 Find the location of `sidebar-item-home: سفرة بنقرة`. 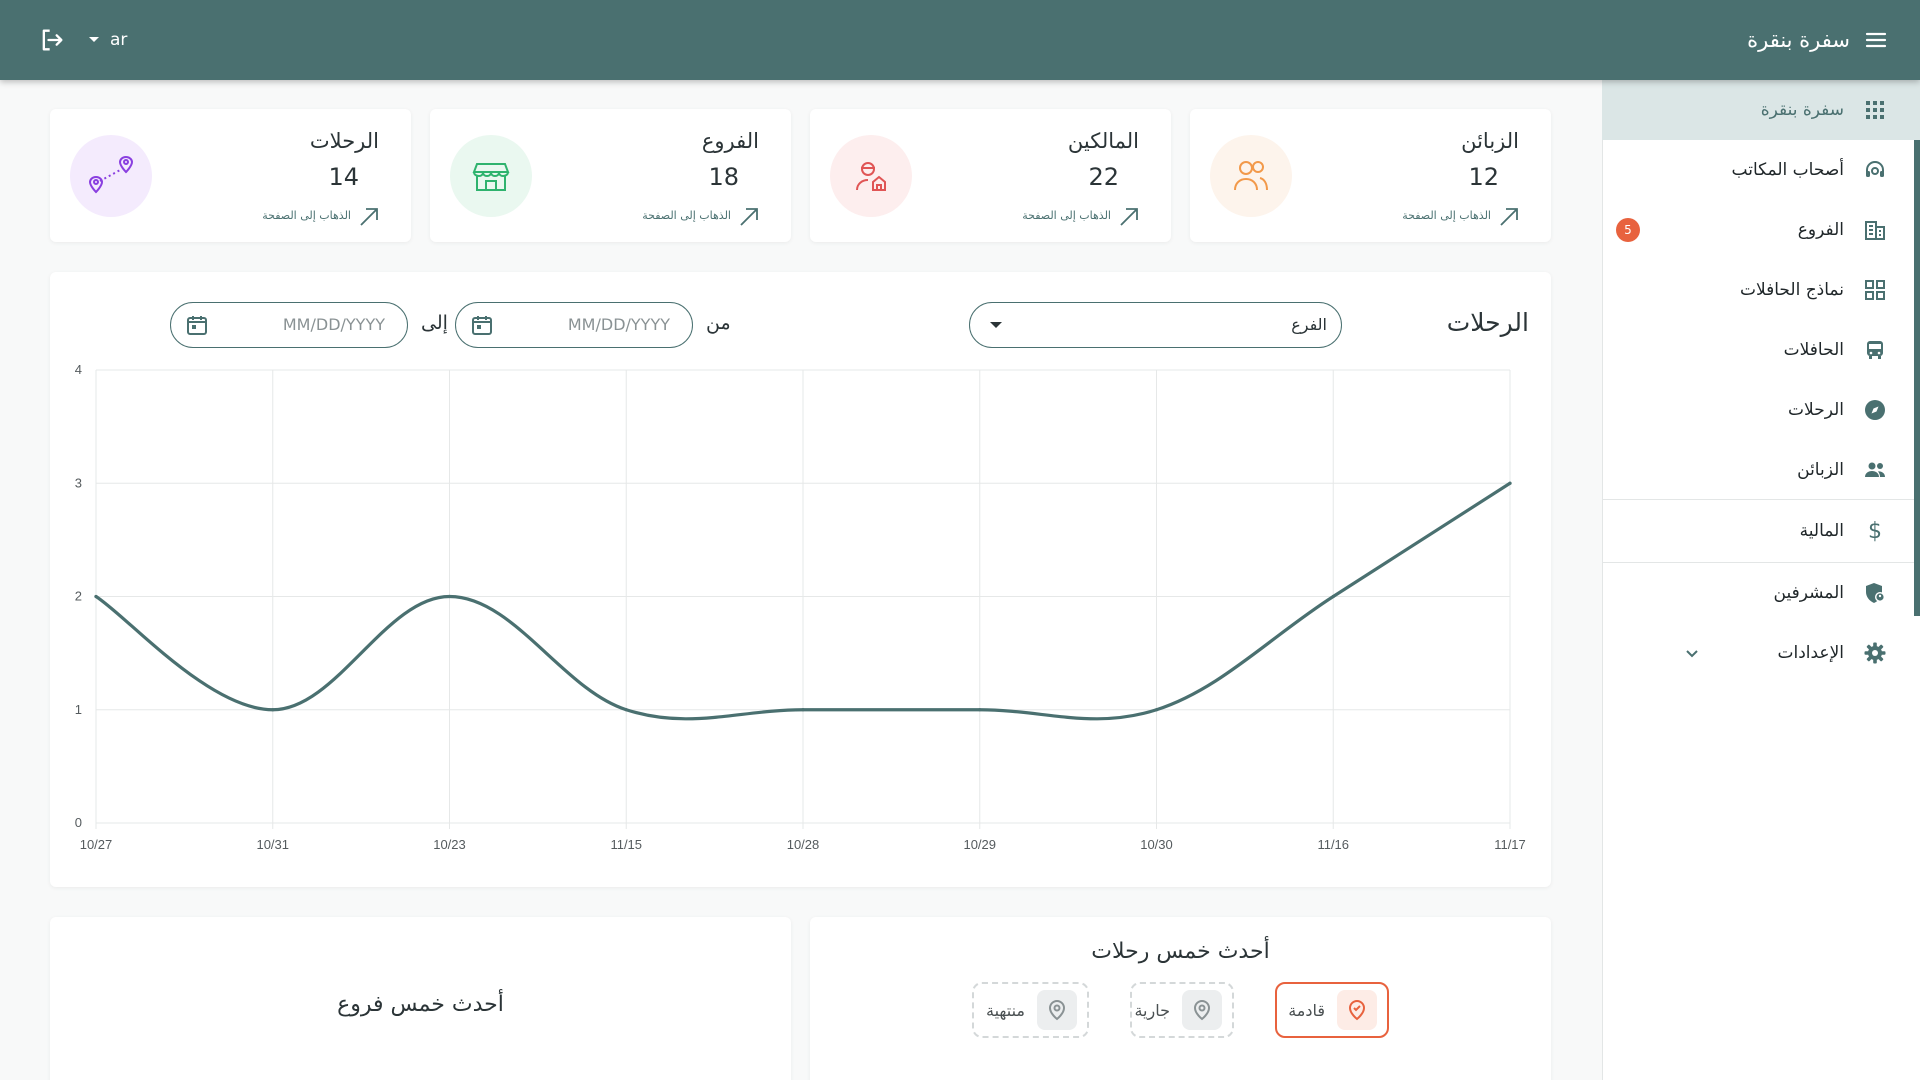

sidebar-item-home: سفرة بنقرة is located at coordinates (1761, 110).